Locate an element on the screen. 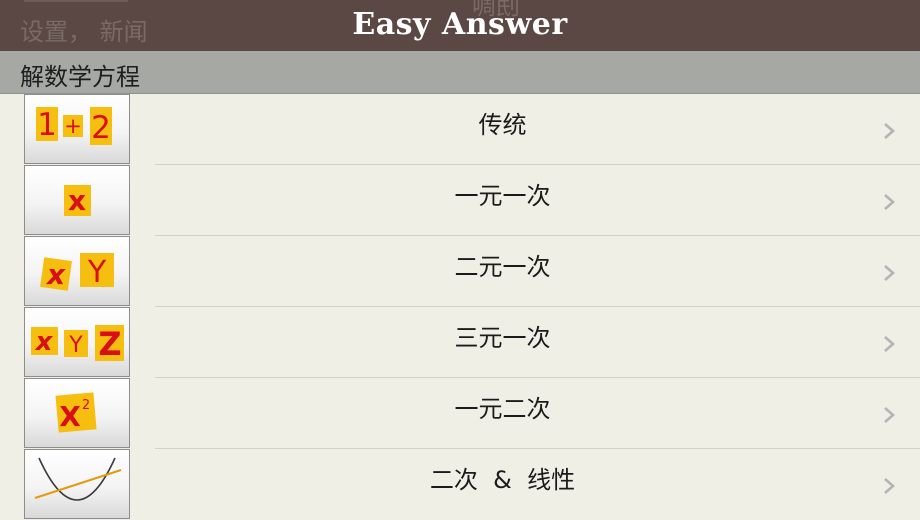  row-label: 二次 & 线性 is located at coordinates (502, 480).